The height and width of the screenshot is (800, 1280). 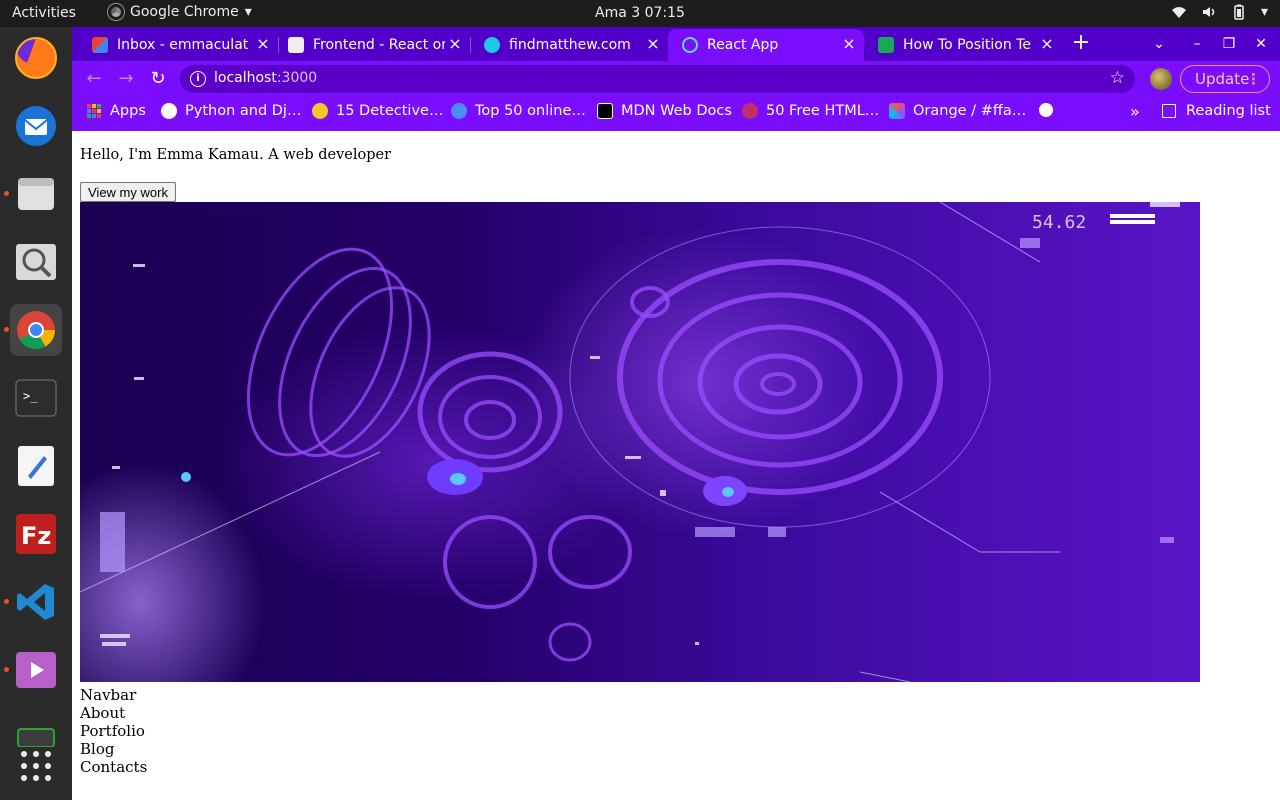 What do you see at coordinates (36, 58) in the screenshot?
I see `firefox-icon` at bounding box center [36, 58].